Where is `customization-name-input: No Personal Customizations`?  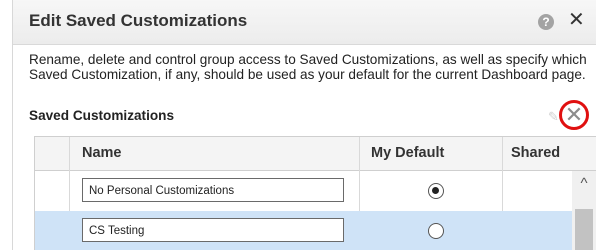
customization-name-input: No Personal Customizations is located at coordinates (213, 190).